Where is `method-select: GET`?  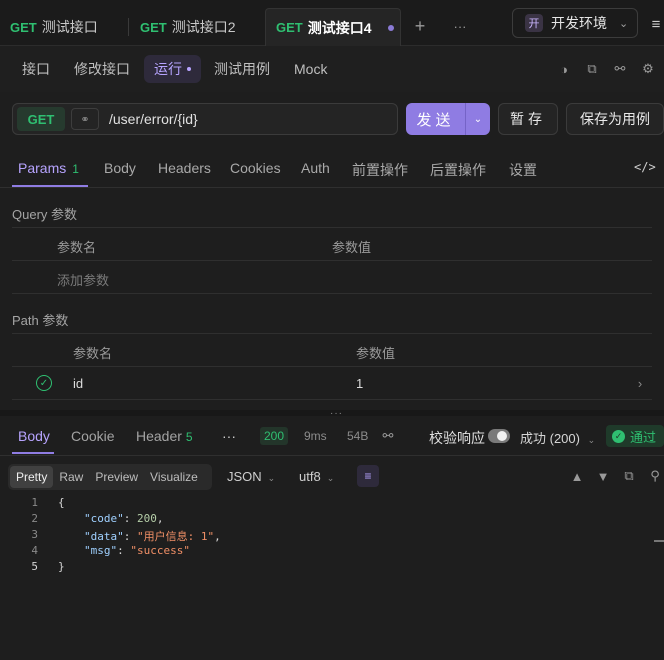 method-select: GET is located at coordinates (41, 119).